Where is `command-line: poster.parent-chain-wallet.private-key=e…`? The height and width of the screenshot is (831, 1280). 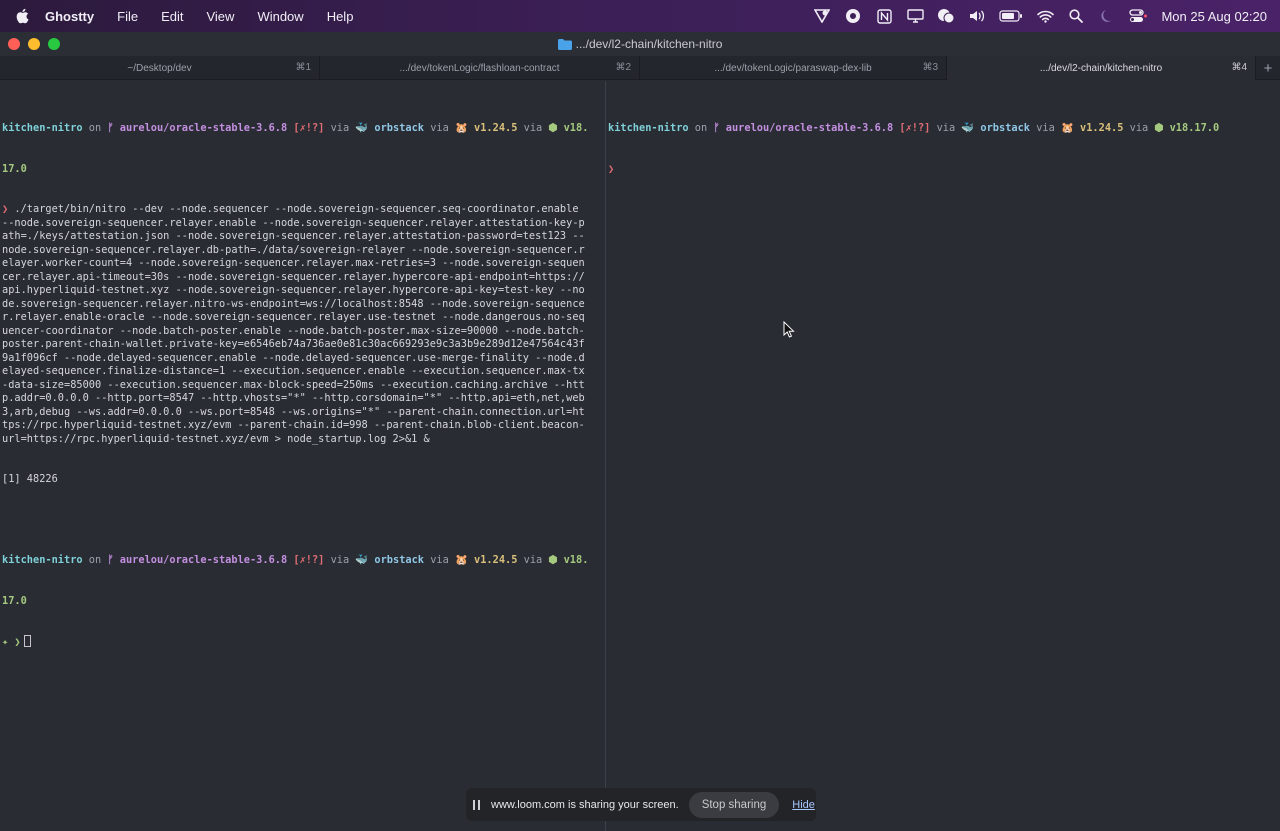
command-line: poster.parent-chain-wallet.private-key=e… is located at coordinates (293, 344).